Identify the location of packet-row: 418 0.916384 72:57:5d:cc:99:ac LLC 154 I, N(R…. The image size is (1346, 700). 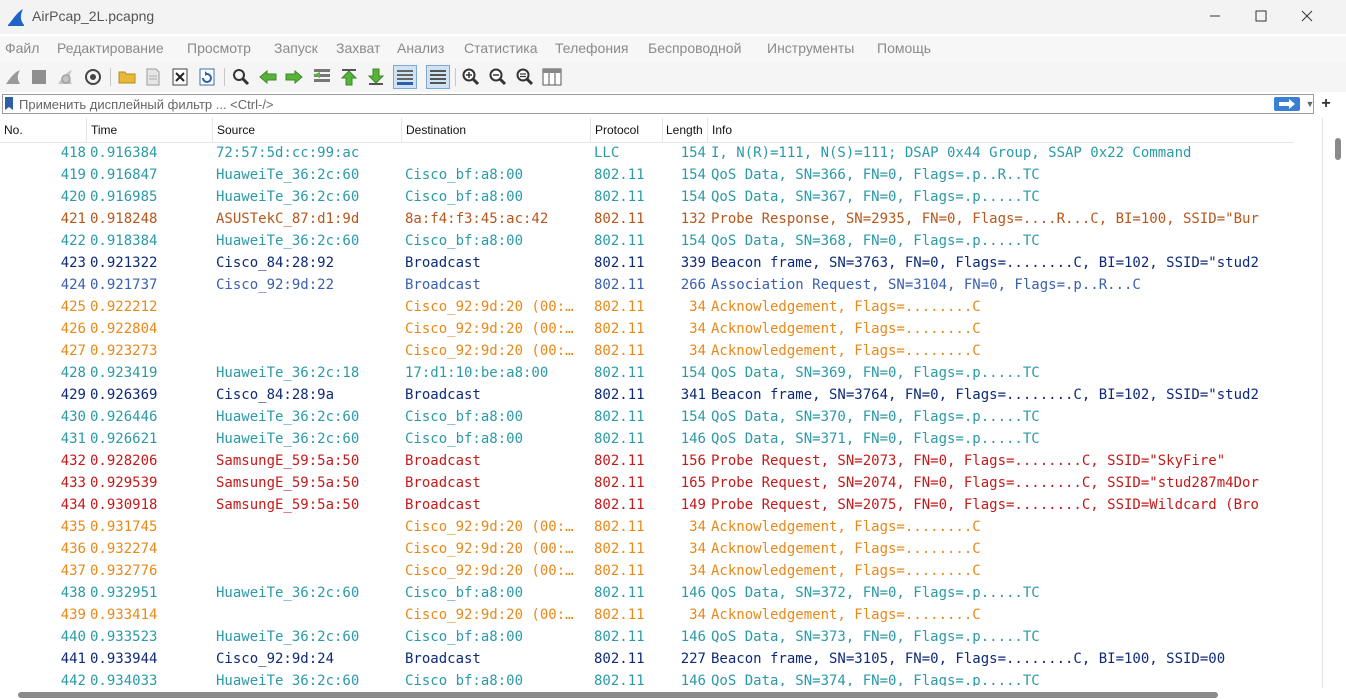
(647, 153).